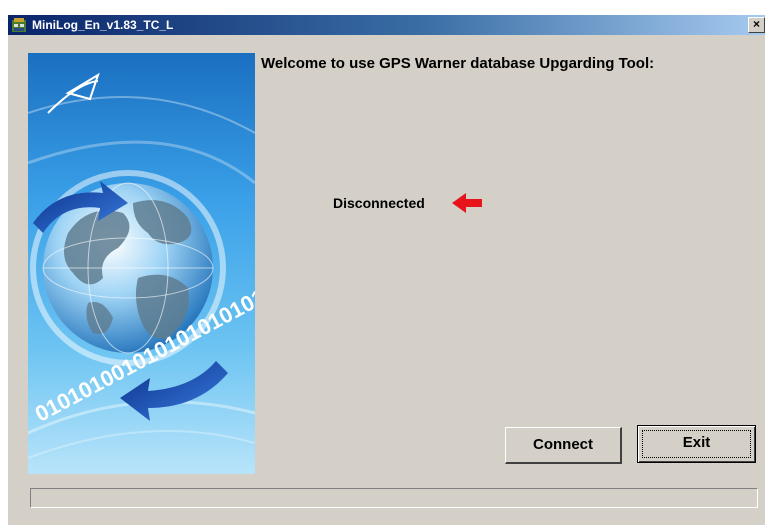 The height and width of the screenshot is (525, 765). Describe the element at coordinates (563, 445) in the screenshot. I see `connect-button: Connect` at that location.